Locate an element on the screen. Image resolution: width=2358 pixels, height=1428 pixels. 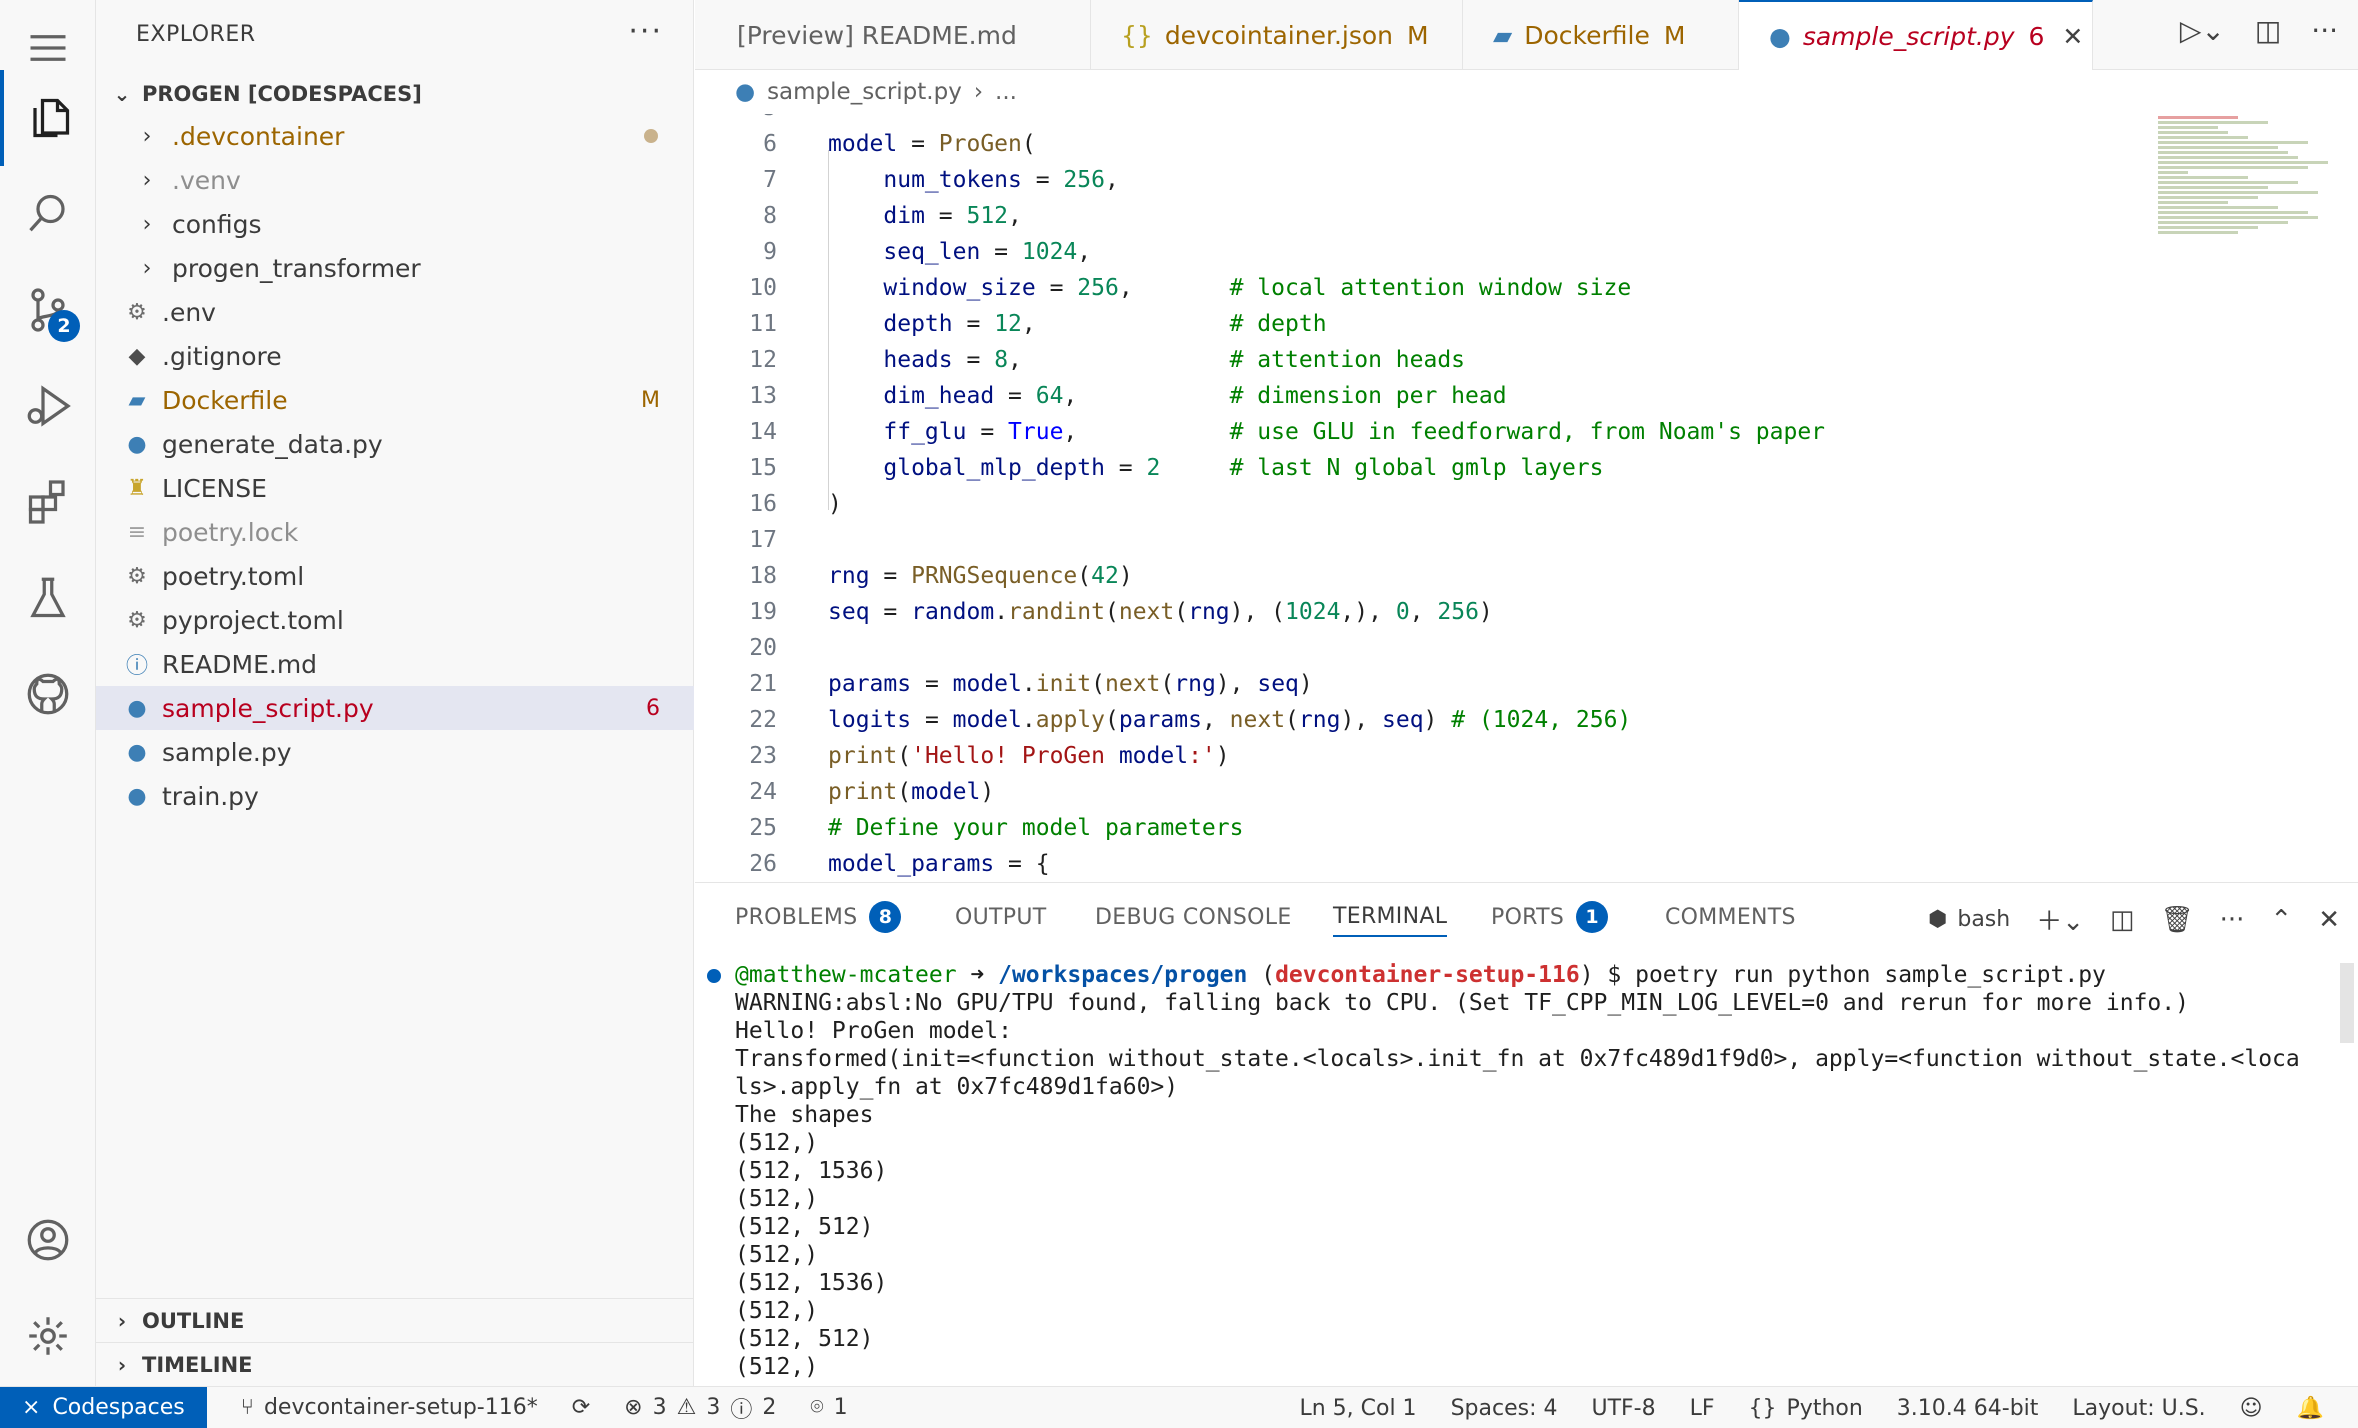
code-line: 20 is located at coordinates (1415, 648).